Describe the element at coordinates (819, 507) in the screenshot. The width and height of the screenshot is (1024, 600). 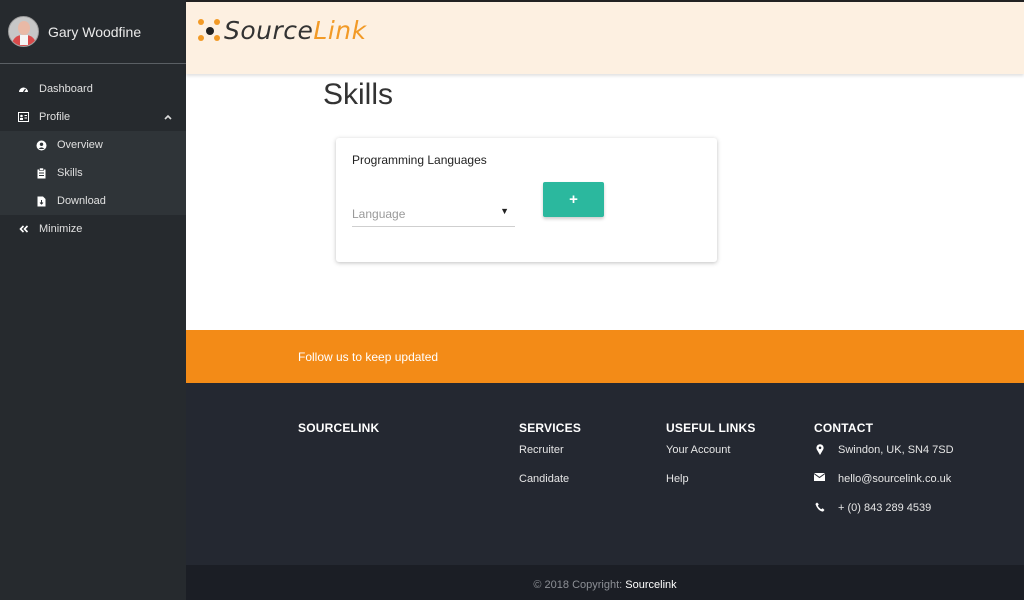
I see `phone-icon` at that location.